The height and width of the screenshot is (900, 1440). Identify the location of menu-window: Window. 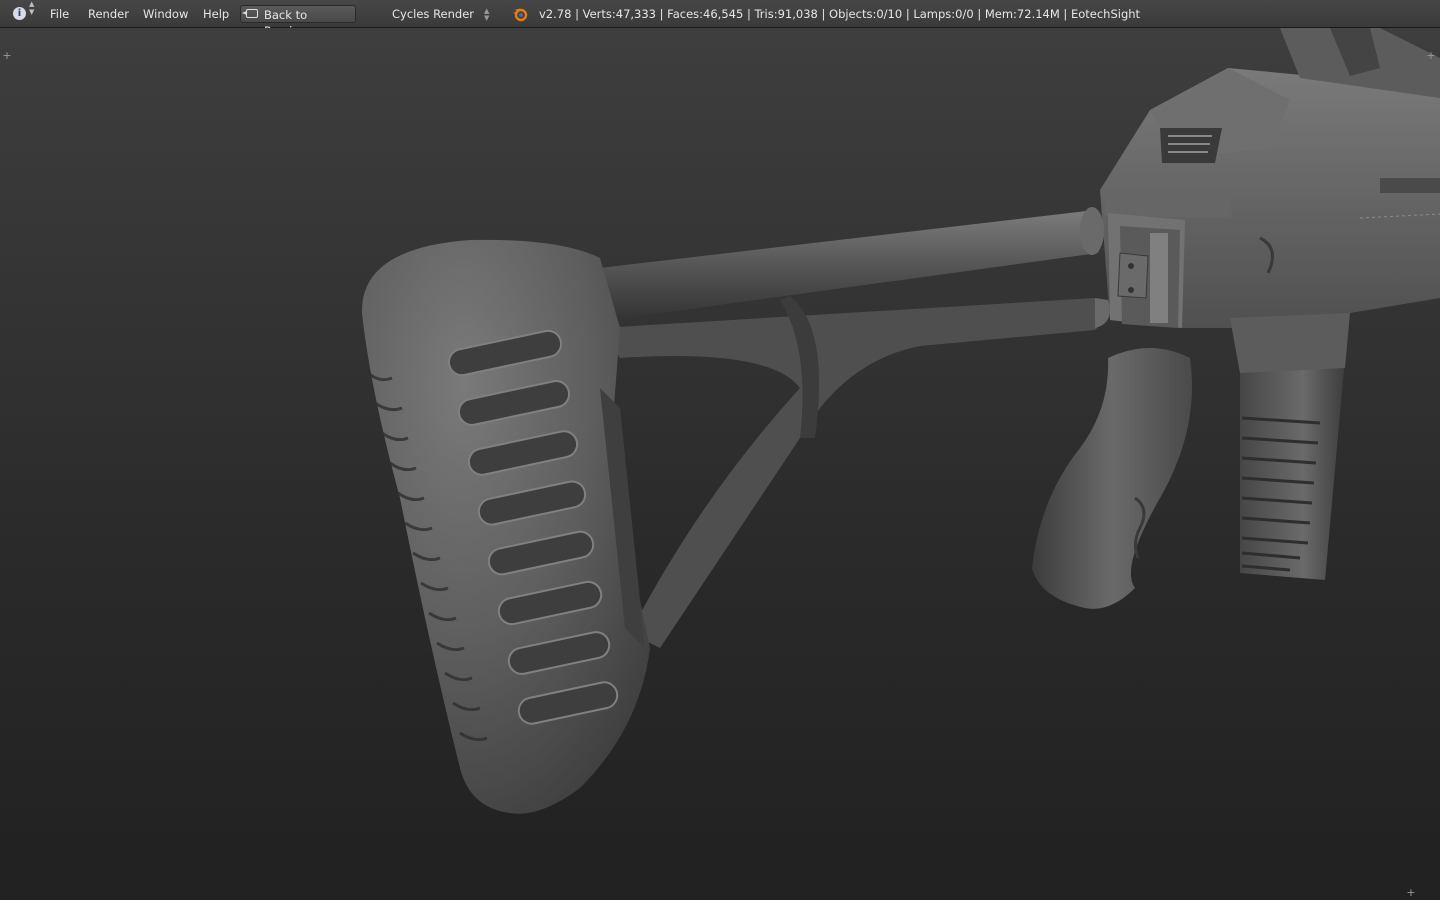
(165, 14).